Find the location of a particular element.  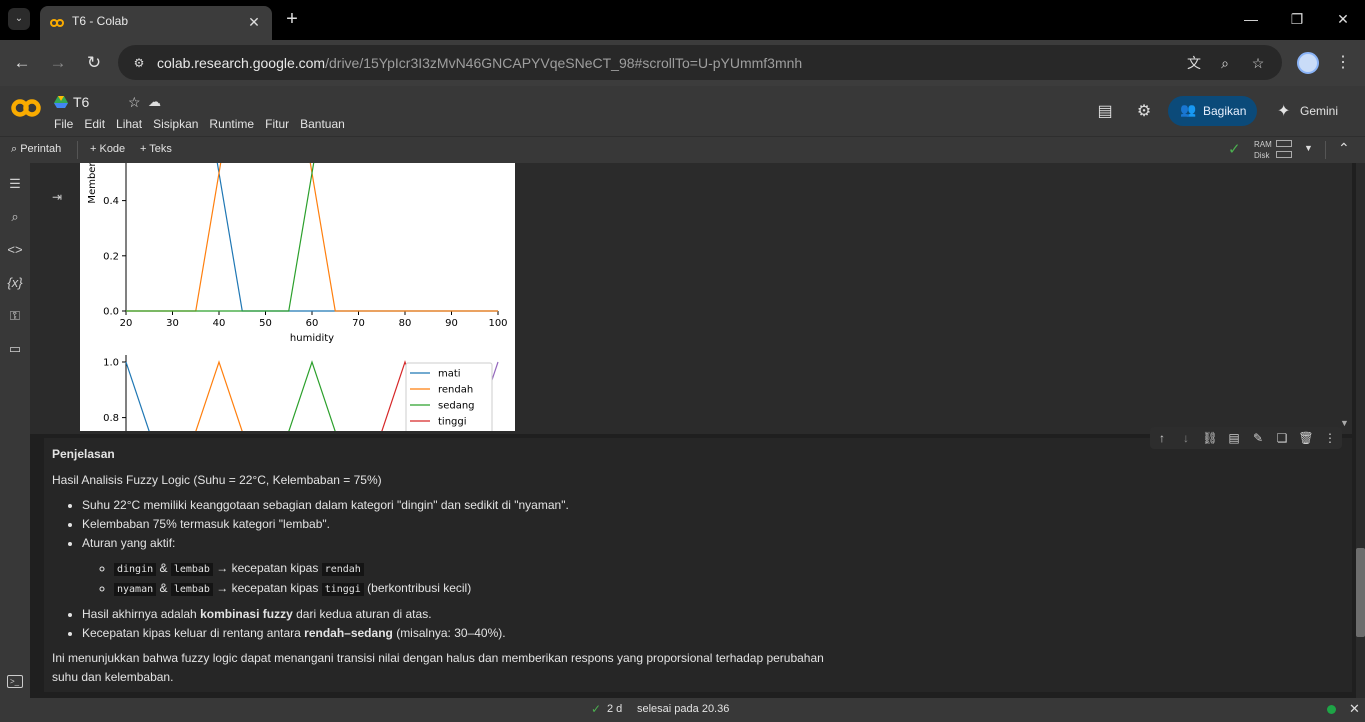

drive-icon is located at coordinates (61, 102).